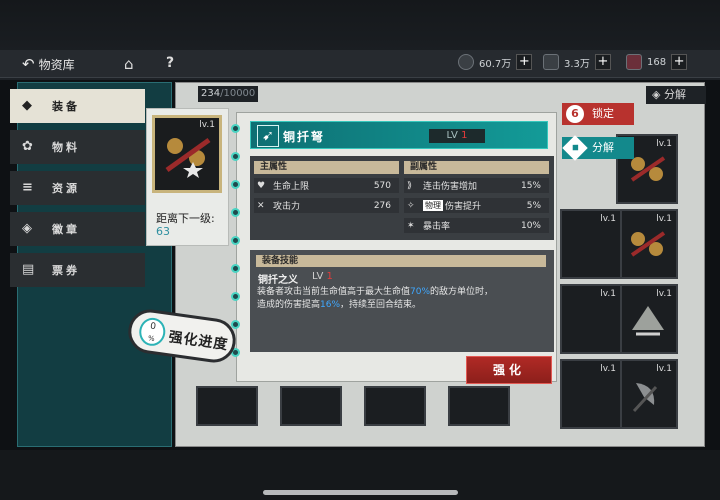 The width and height of the screenshot is (720, 500). I want to click on back-button: ↶ 物资库, so click(48, 64).